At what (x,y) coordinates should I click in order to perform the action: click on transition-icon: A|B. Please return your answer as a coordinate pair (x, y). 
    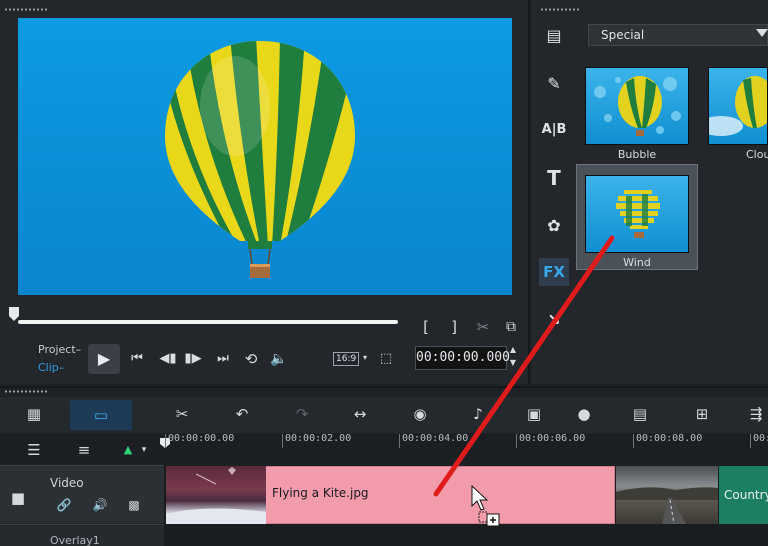
    Looking at the image, I should click on (554, 130).